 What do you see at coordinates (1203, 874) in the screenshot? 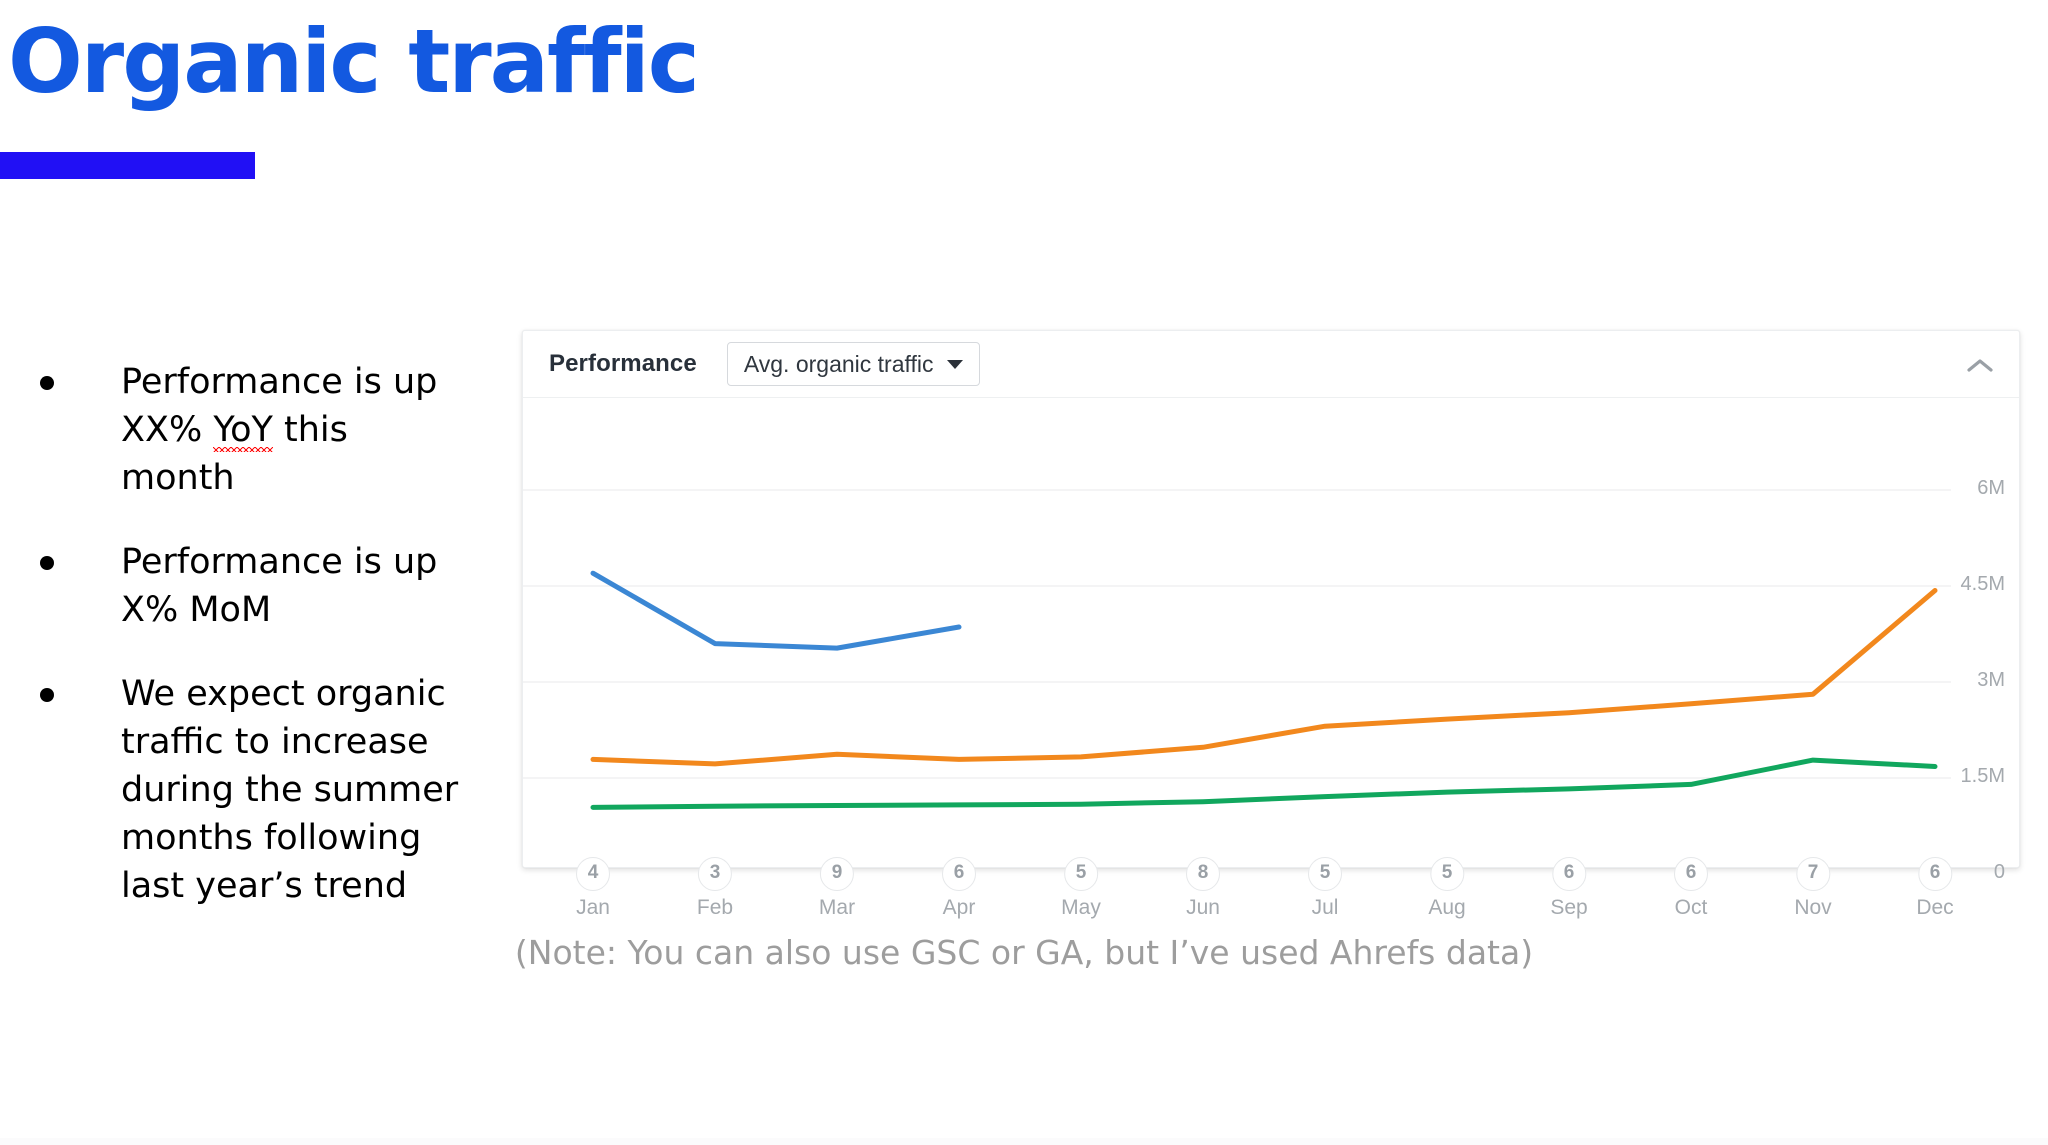
I see `x-axis-badge: 8` at bounding box center [1203, 874].